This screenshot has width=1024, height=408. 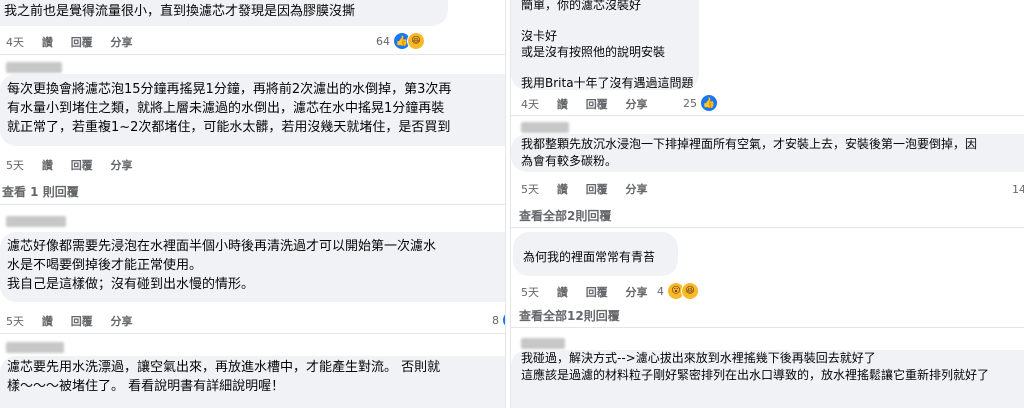 I want to click on comment-text-line: 我都整顆先放沉水浸泡一下排掉裡面所有空氣，才安裝上去，安裝後第一泡要倒掉，因, so click(x=749, y=144).